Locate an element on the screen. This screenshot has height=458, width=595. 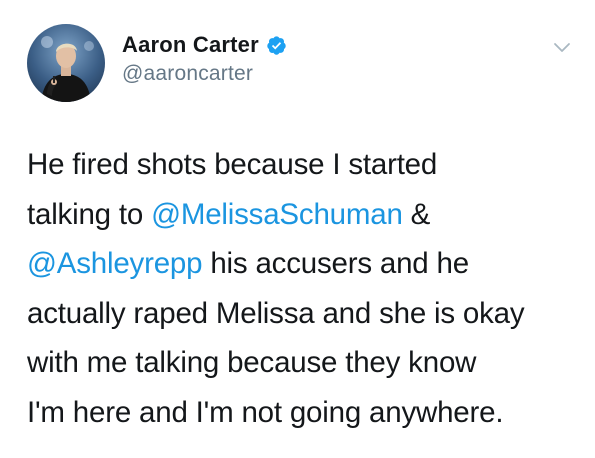
user-info: Aaron Carter @aaroncarter is located at coordinates (204, 58).